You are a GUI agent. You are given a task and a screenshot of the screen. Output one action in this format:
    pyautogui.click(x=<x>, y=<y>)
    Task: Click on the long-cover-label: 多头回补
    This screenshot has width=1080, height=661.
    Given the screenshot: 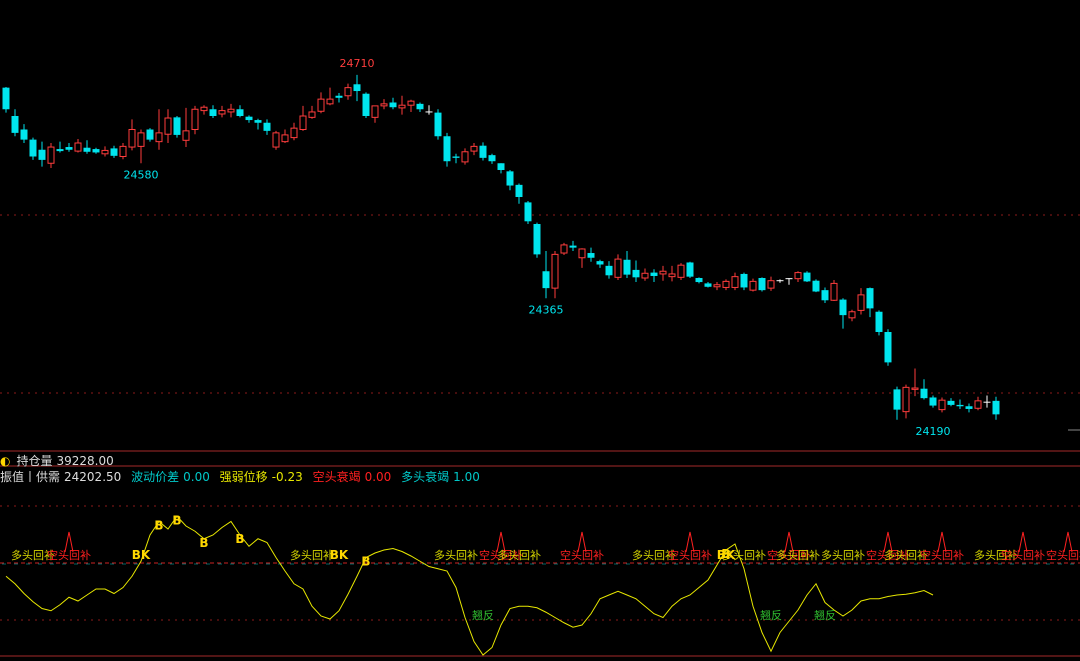 What is the action you would take?
    pyautogui.click(x=519, y=555)
    